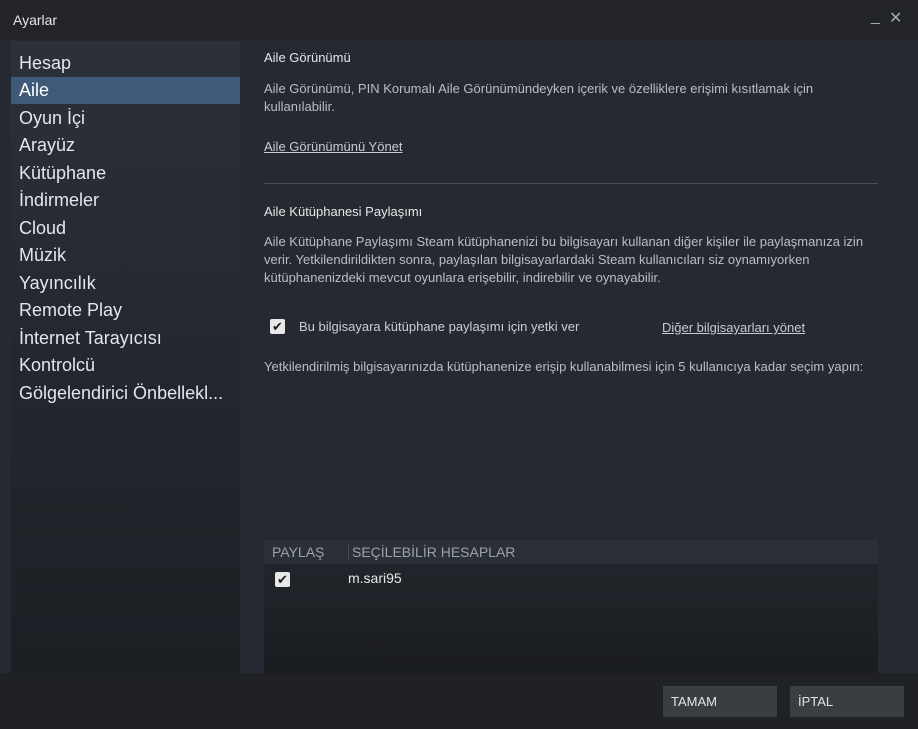 Image resolution: width=918 pixels, height=729 pixels. I want to click on family-view-heading: Aile Görünümü, so click(307, 57).